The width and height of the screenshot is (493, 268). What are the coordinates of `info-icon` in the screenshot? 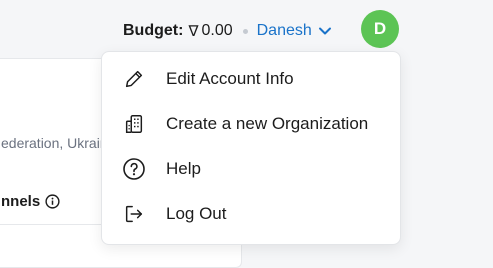 It's located at (52, 201).